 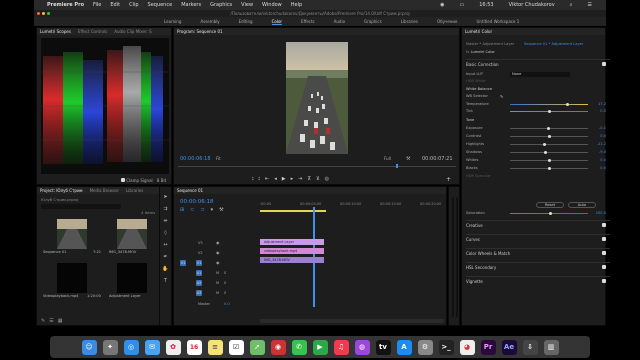 What do you see at coordinates (536, 160) in the screenshot?
I see `slider-whites: Whites 0.0` at bounding box center [536, 160].